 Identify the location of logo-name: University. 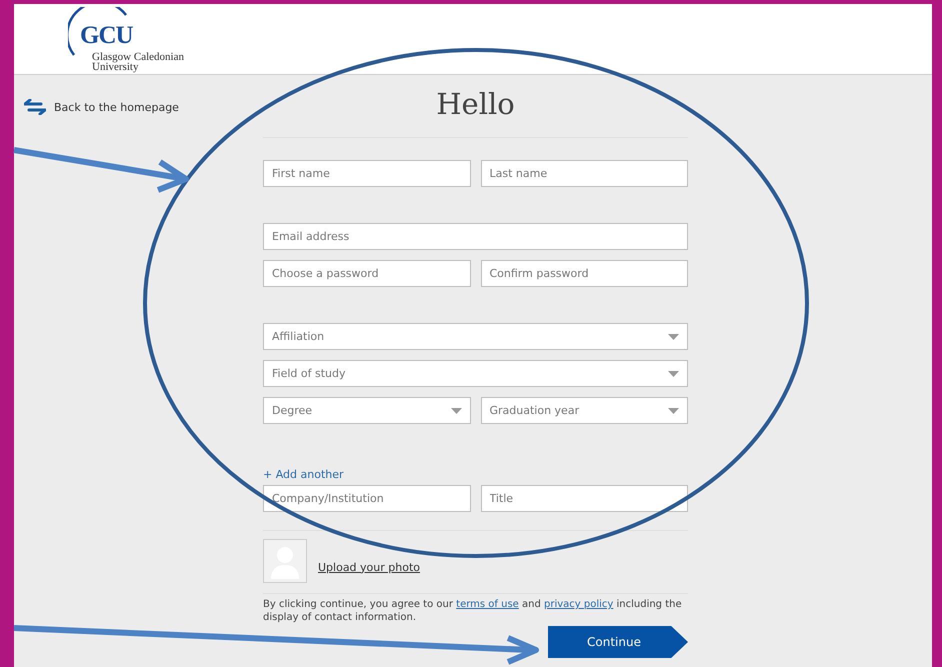
(115, 67).